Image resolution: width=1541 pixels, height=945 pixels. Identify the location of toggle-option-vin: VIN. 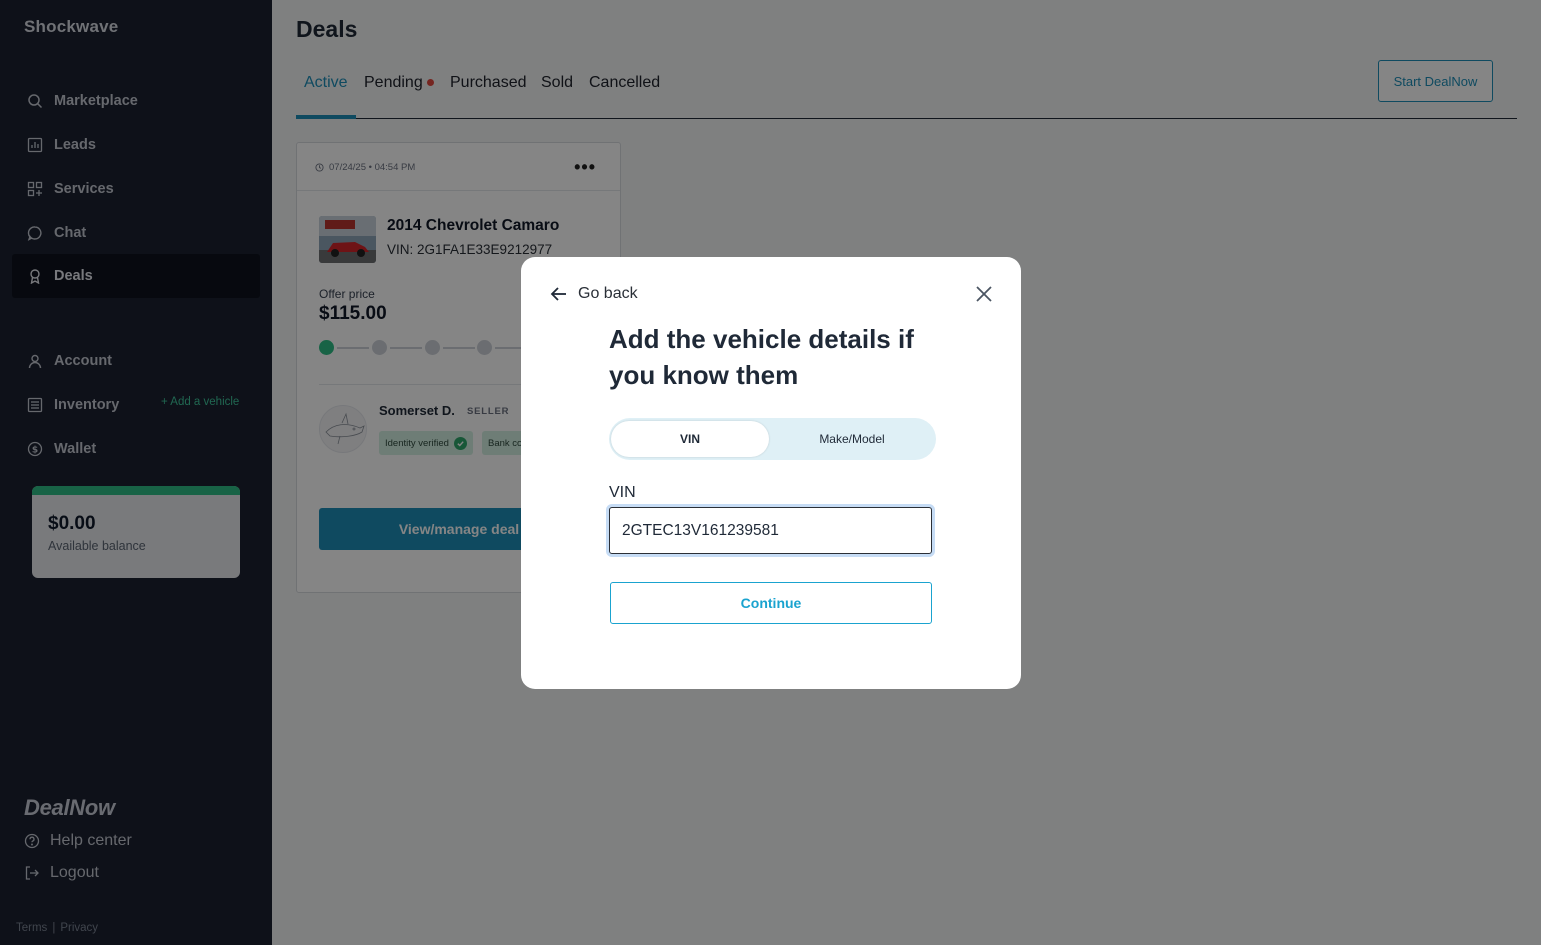
(690, 439).